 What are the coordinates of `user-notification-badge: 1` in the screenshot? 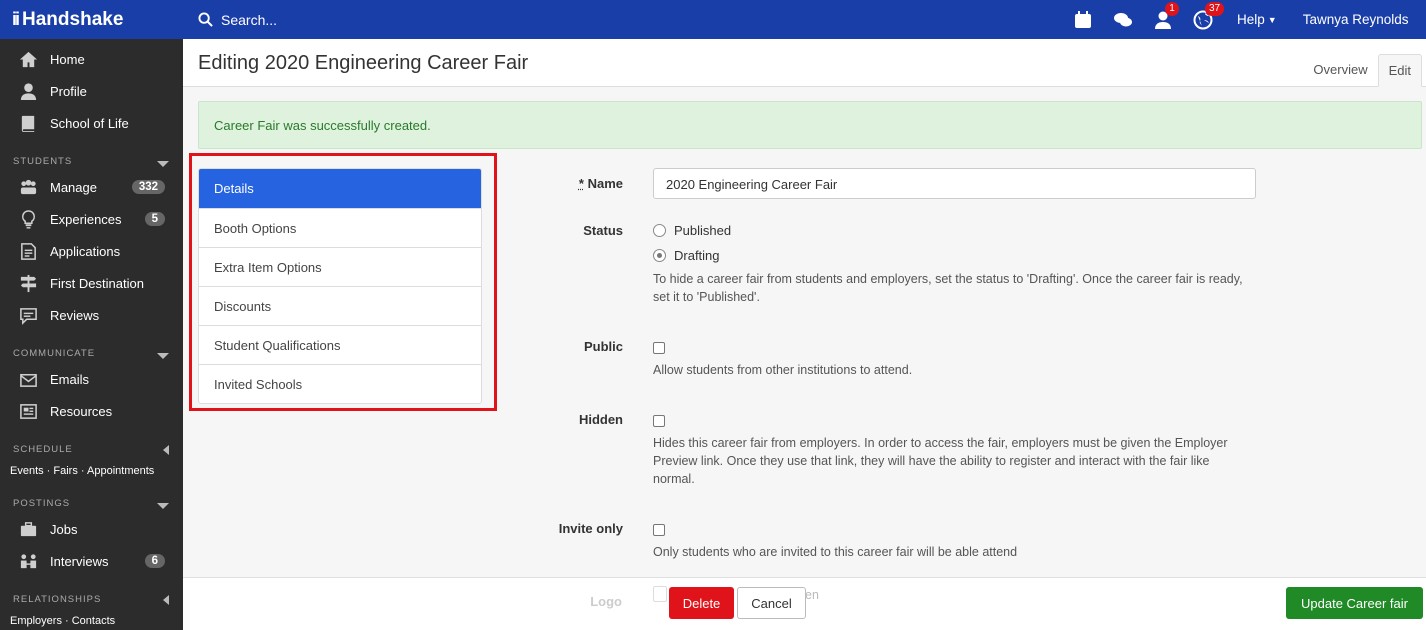 It's located at (1172, 9).